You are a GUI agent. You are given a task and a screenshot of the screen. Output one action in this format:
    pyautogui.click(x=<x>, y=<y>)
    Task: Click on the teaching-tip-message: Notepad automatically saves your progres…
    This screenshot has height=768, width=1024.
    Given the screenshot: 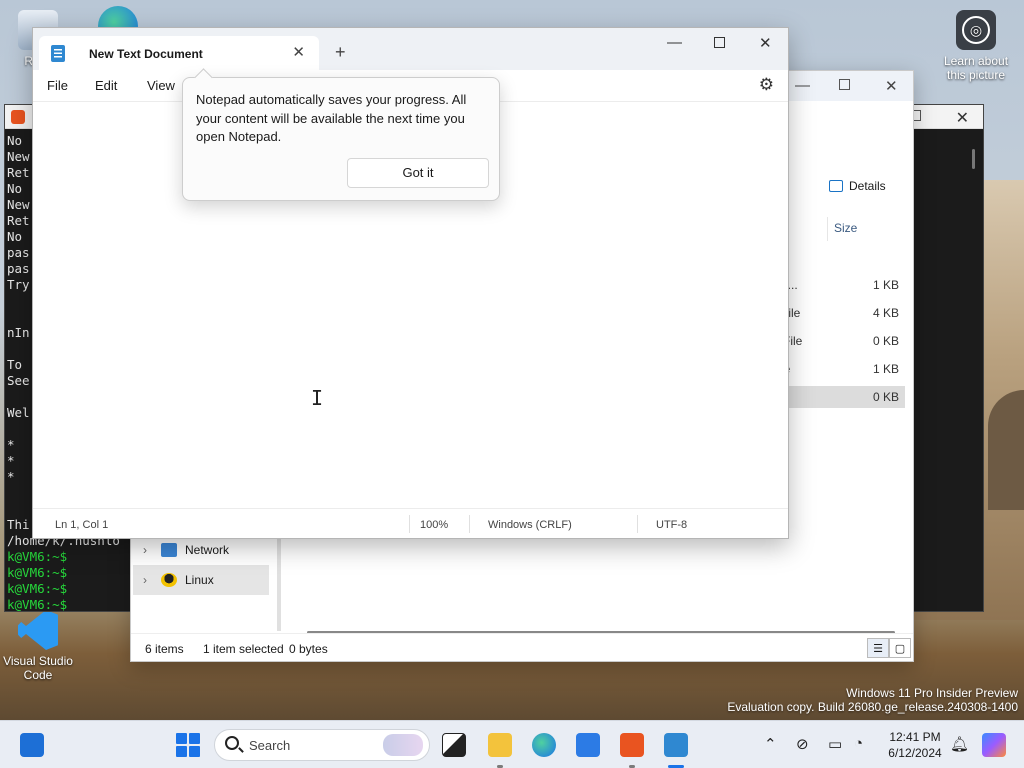 What is the action you would take?
    pyautogui.click(x=331, y=118)
    